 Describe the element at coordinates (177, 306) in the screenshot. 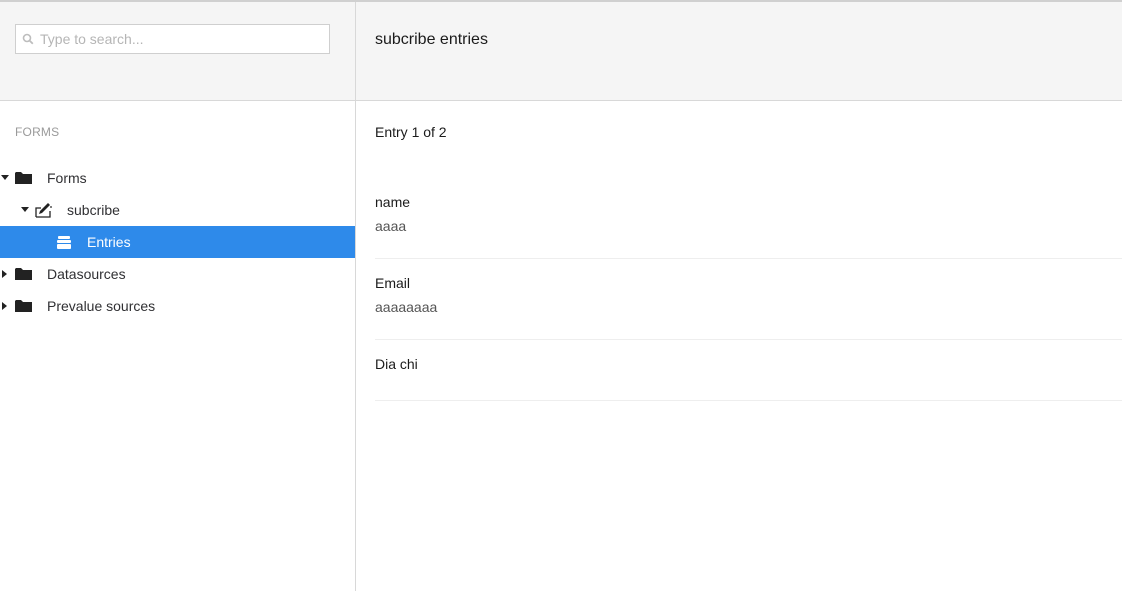

I see `tree-item-prevalue-sources: Prevalue sources` at that location.